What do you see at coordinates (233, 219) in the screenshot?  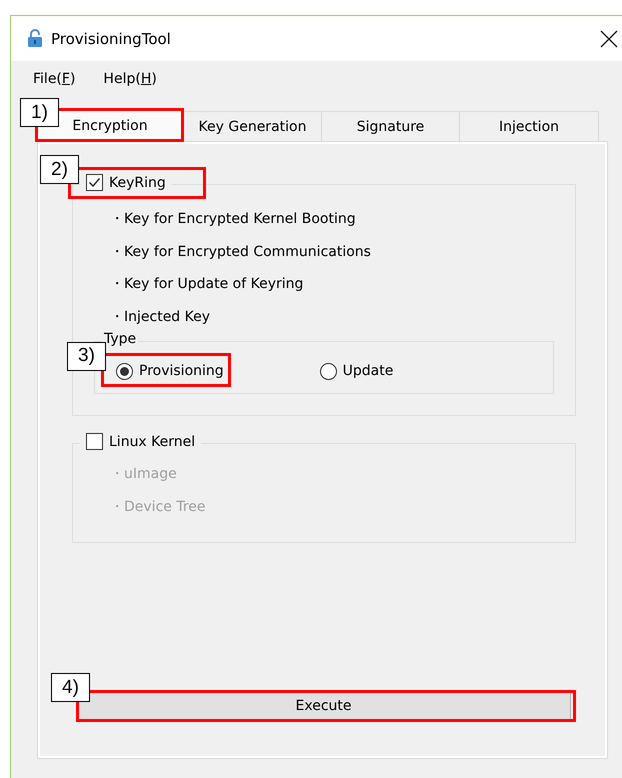 I see `list-item: ・Key for Encrypted Kernel Booting` at bounding box center [233, 219].